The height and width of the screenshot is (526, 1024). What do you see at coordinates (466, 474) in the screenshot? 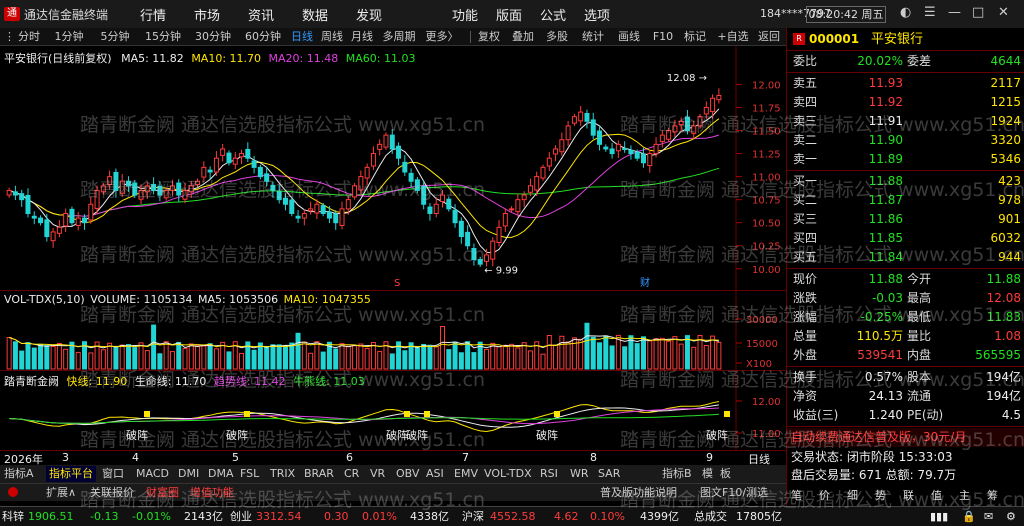
I see `tab-emv: EMV` at bounding box center [466, 474].